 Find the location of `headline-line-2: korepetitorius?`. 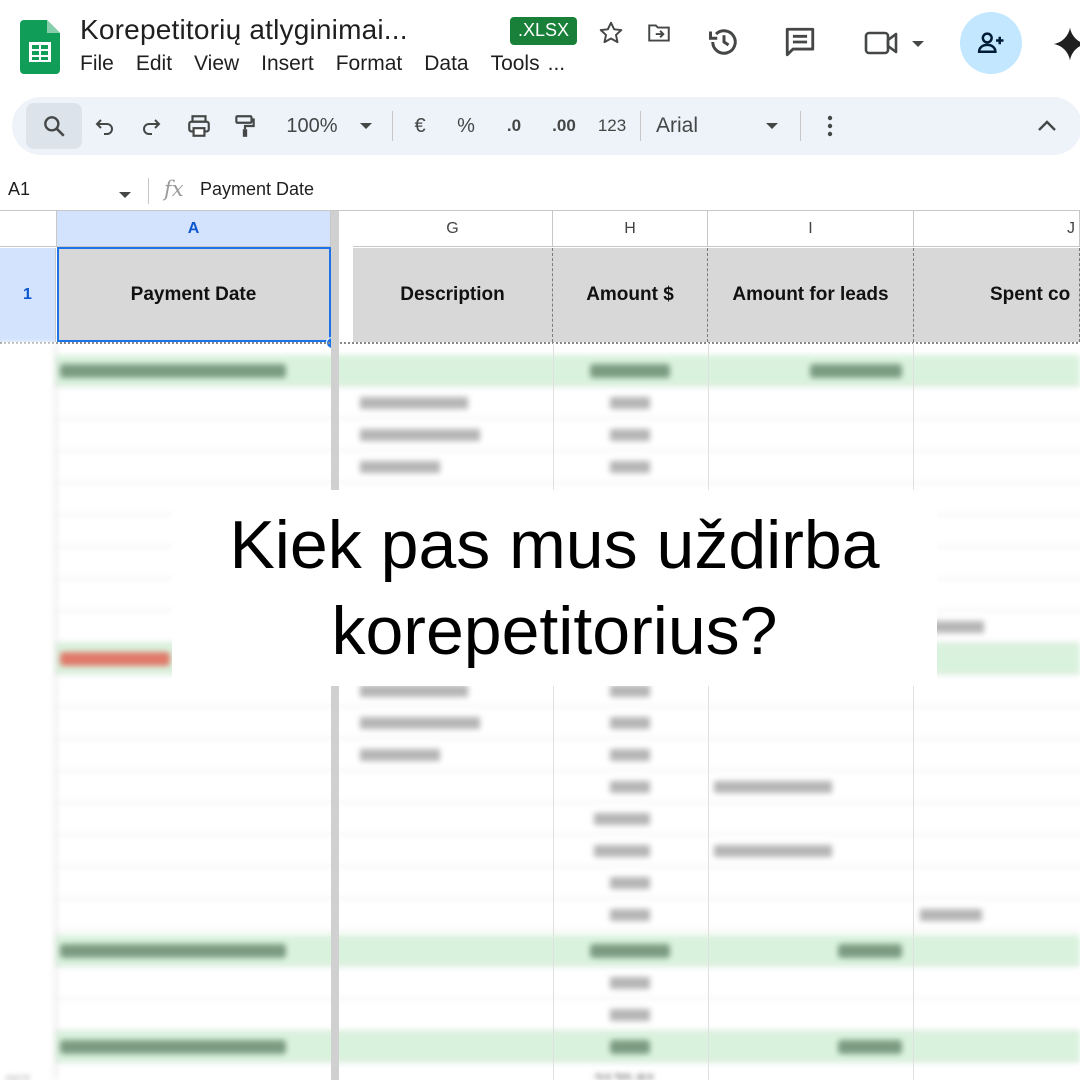

headline-line-2: korepetitorius? is located at coordinates (554, 631).